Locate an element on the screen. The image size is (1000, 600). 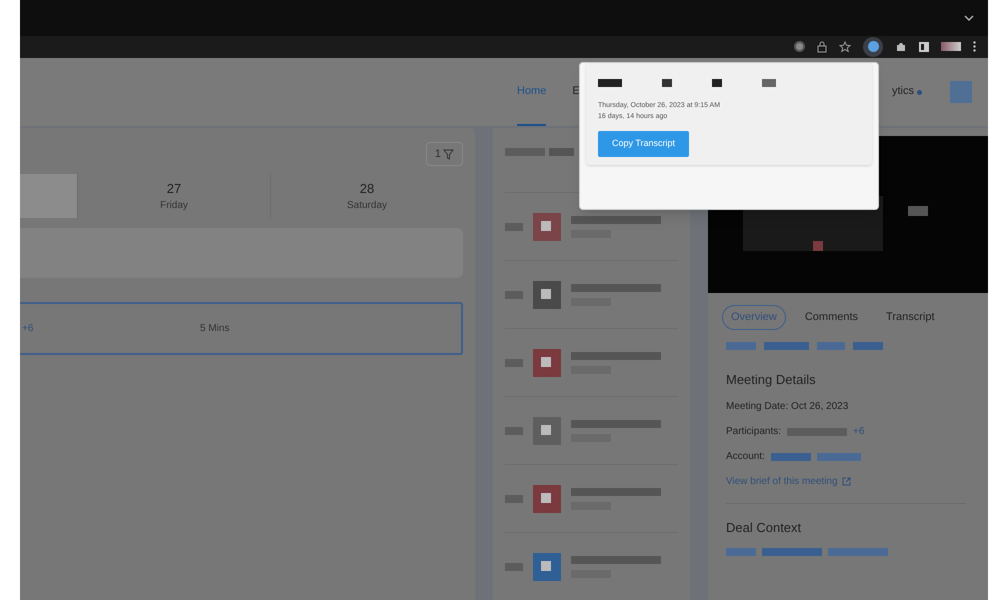
meeting-duration: 5 Mins is located at coordinates (215, 329).